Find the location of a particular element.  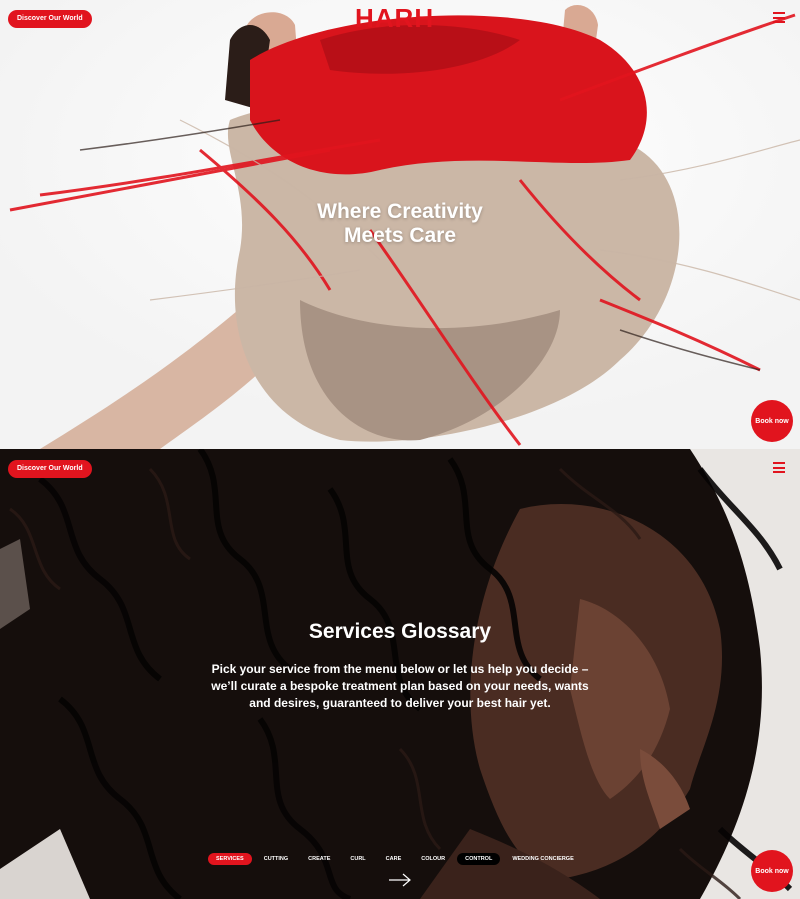

brand-logo: HARH is located at coordinates (394, 18).